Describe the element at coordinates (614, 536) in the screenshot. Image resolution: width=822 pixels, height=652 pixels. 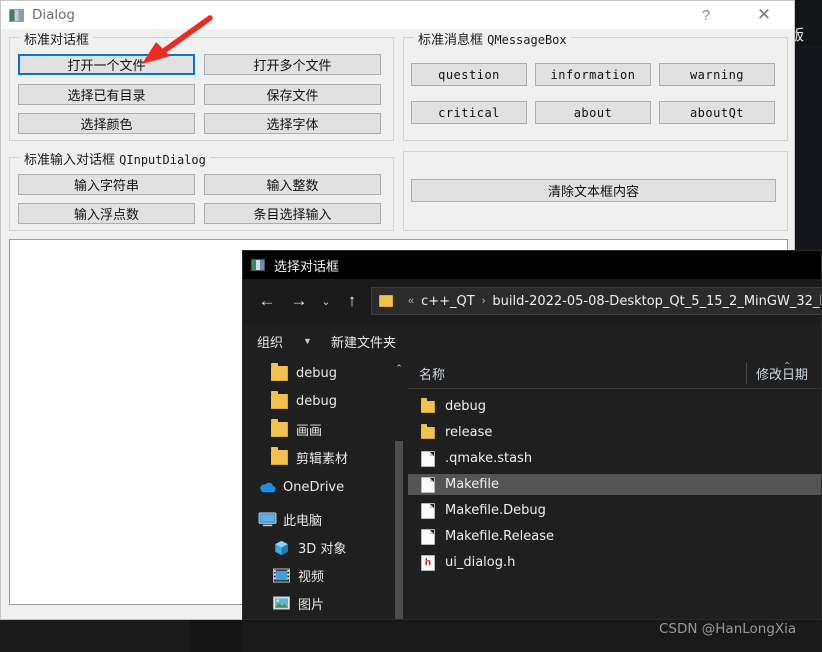
I see `table-row: Makefile.Release 2022/5/8 15:05` at that location.